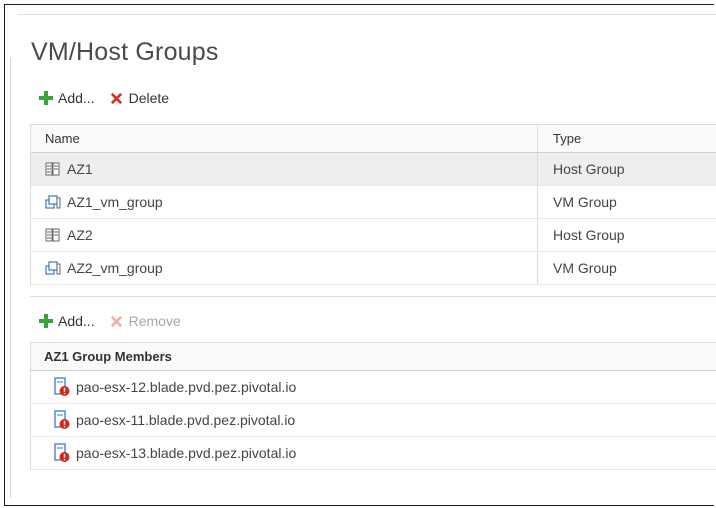 The height and width of the screenshot is (508, 716). I want to click on table-row: AZ1 Host Group, so click(373, 169).